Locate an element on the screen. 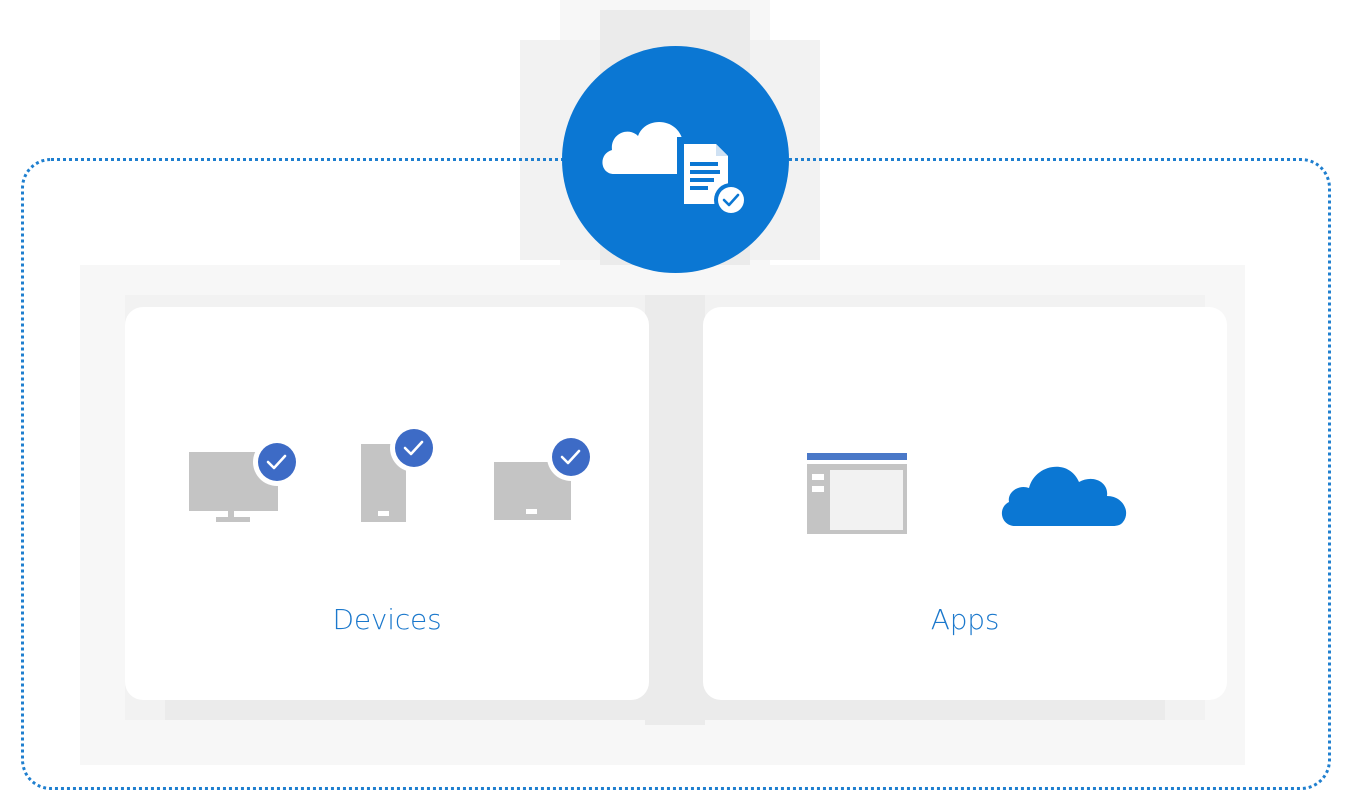 Image resolution: width=1350 pixels, height=794 pixels. phone-check-icon is located at coordinates (399, 475).